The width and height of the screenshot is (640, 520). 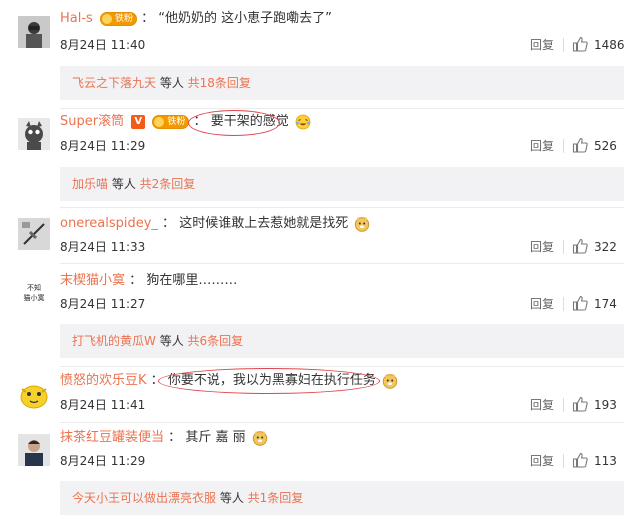 I want to click on like-button: 526, so click(x=594, y=146).